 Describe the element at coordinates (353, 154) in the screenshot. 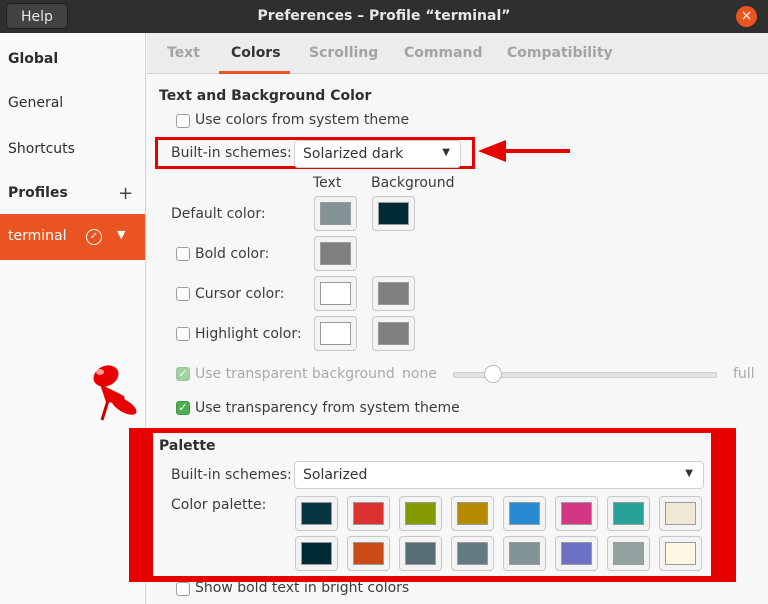

I see `builtin-schemes-value: Solarized dark` at that location.